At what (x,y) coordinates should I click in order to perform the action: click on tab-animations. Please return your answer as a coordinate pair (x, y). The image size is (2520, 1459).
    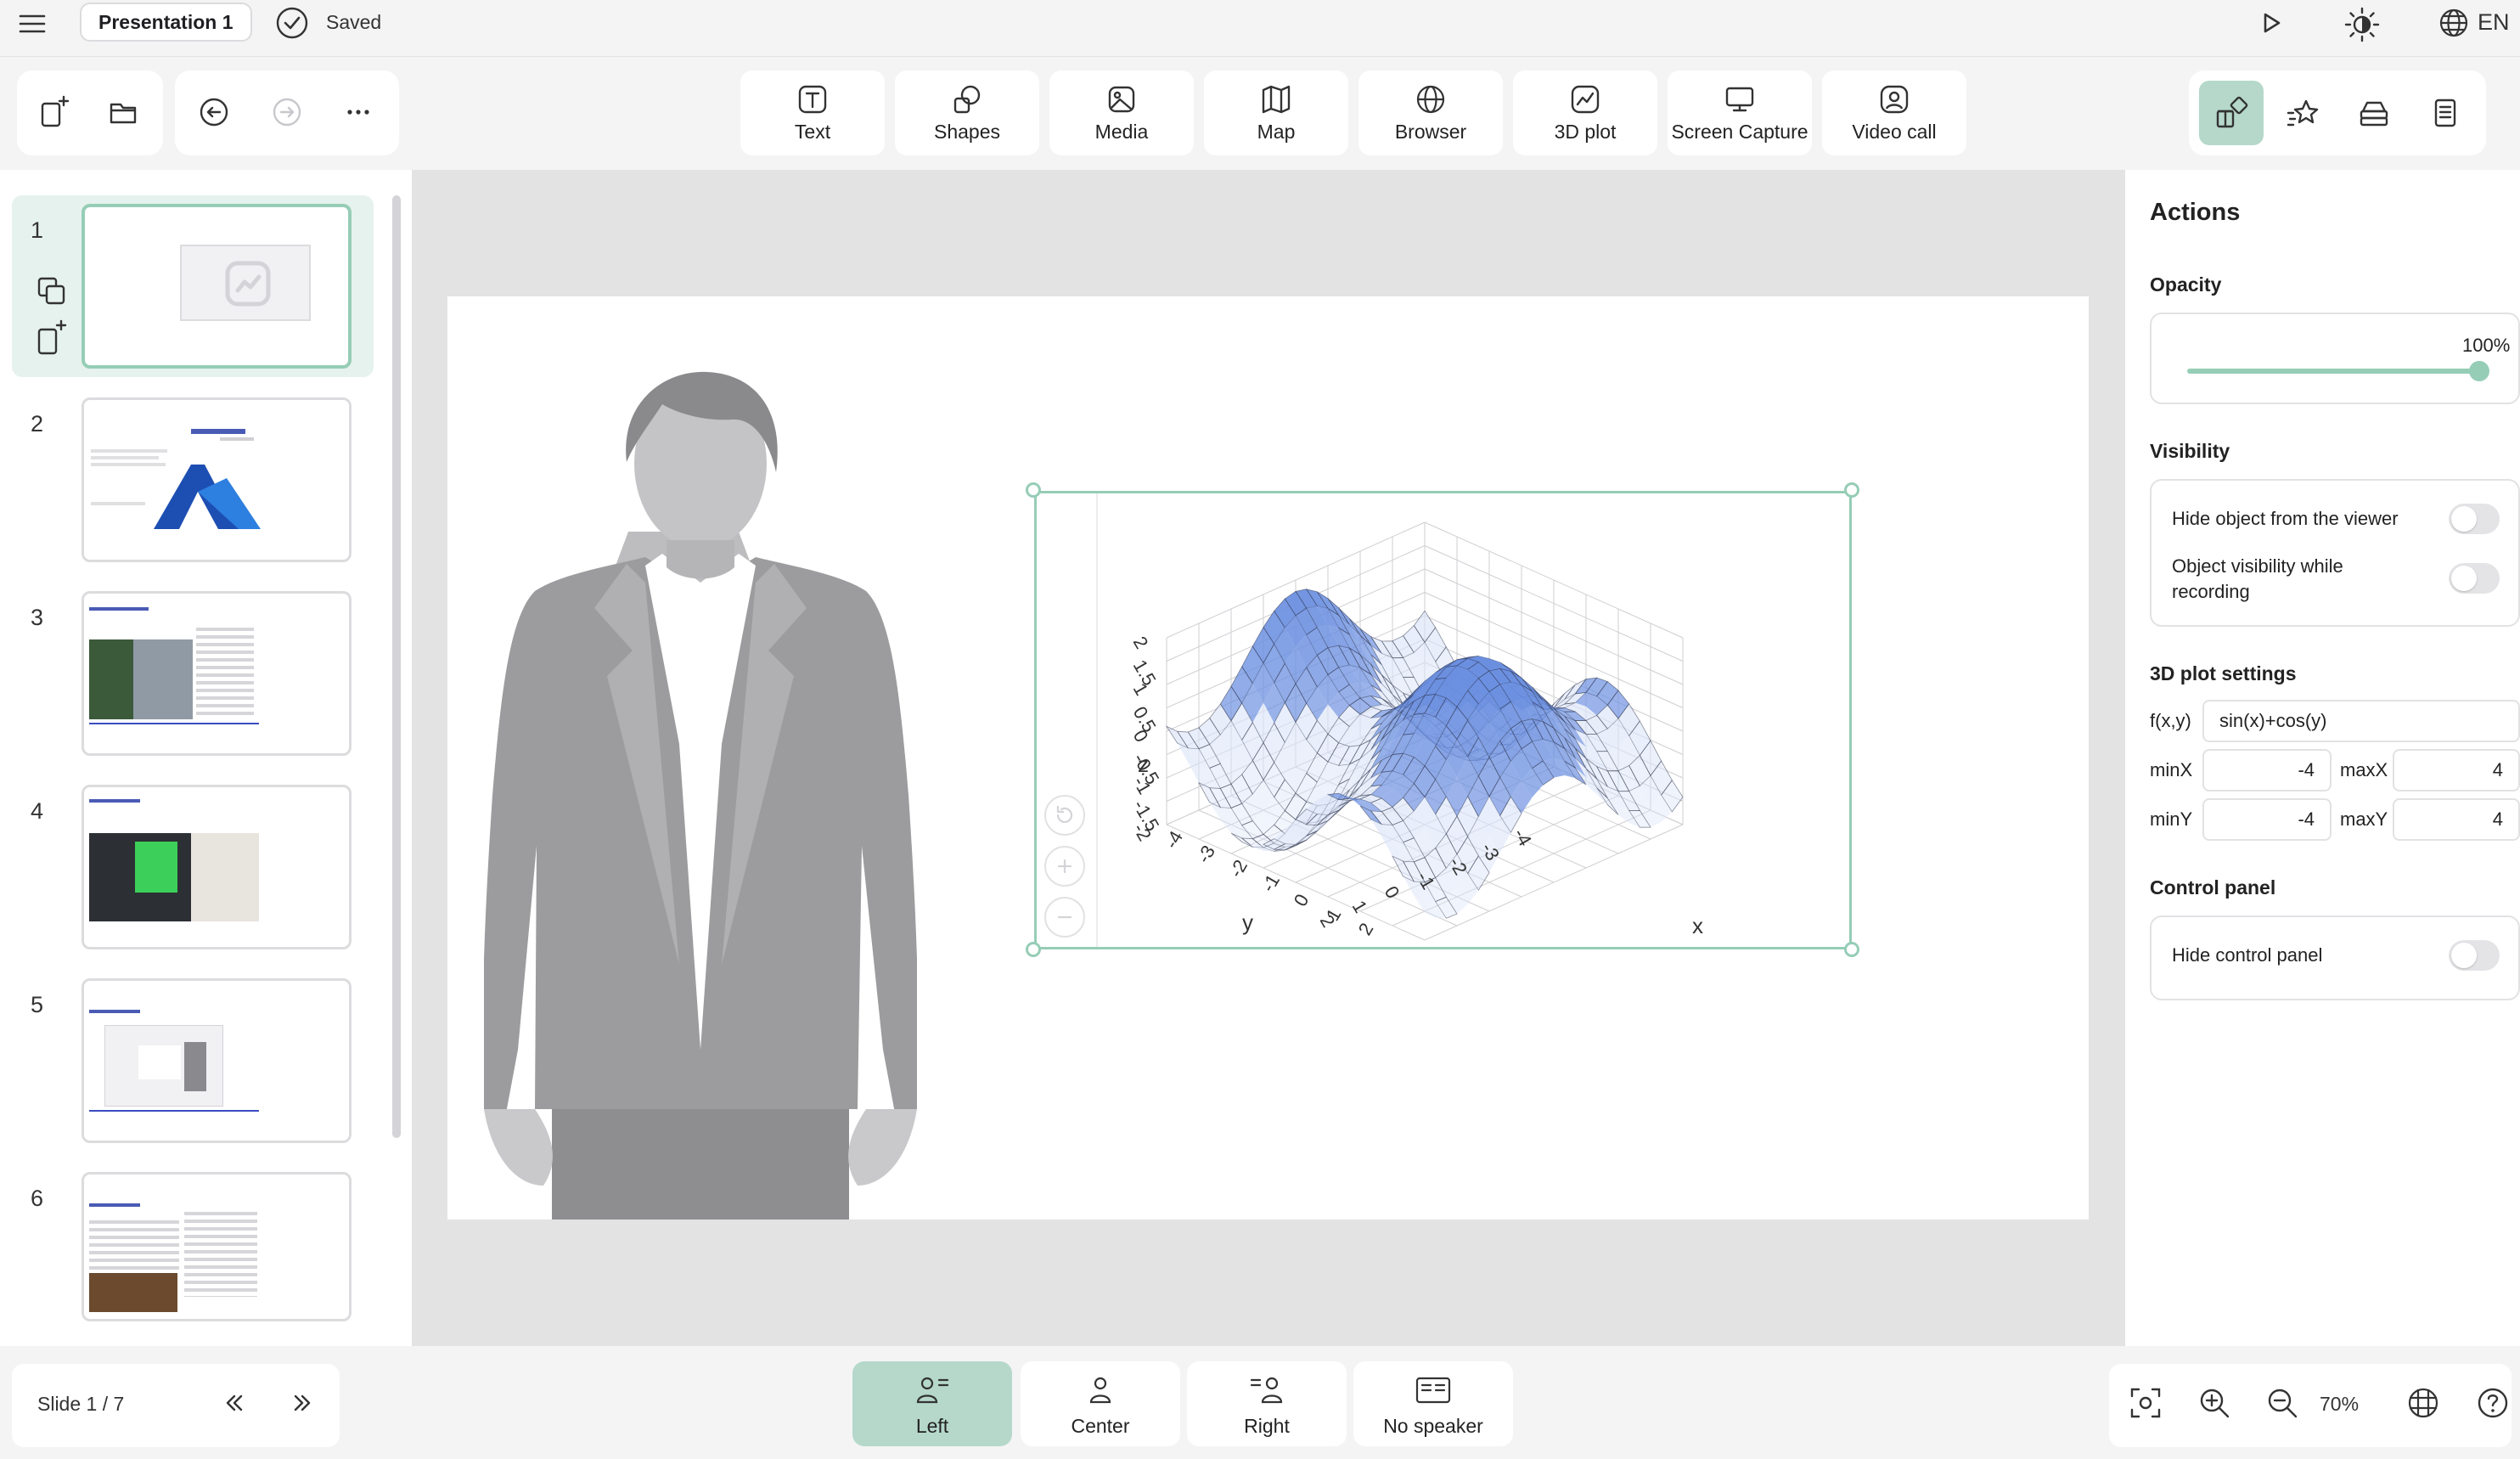
    Looking at the image, I should click on (2302, 113).